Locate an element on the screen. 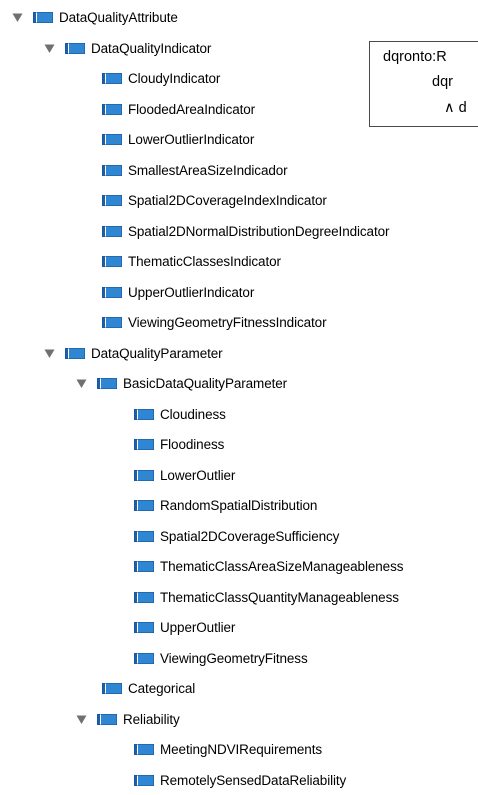 Image resolution: width=478 pixels, height=795 pixels. tree-node-lower-outlier: LowerOutlier is located at coordinates (184, 475).